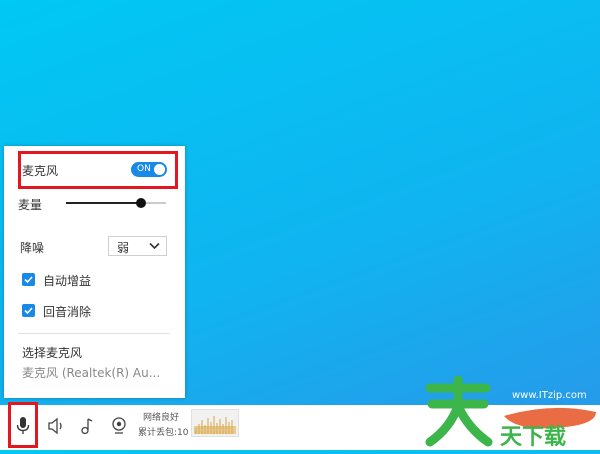  I want to click on noise-reduction-value: 弱, so click(123, 248).